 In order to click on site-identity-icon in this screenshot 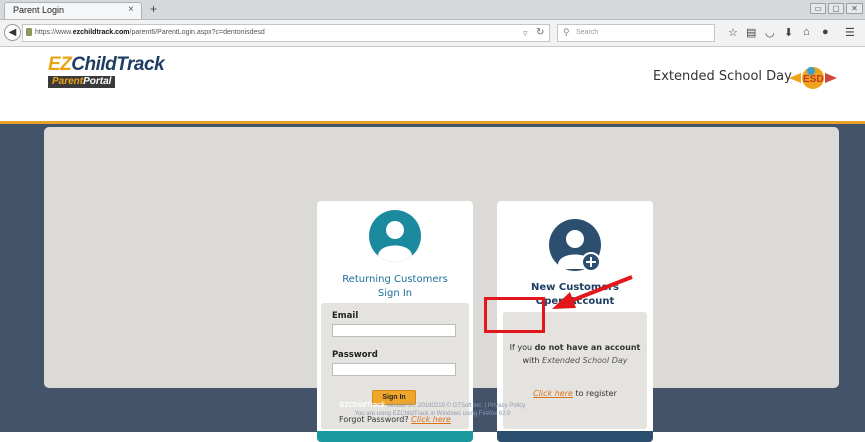, I will do `click(29, 32)`.